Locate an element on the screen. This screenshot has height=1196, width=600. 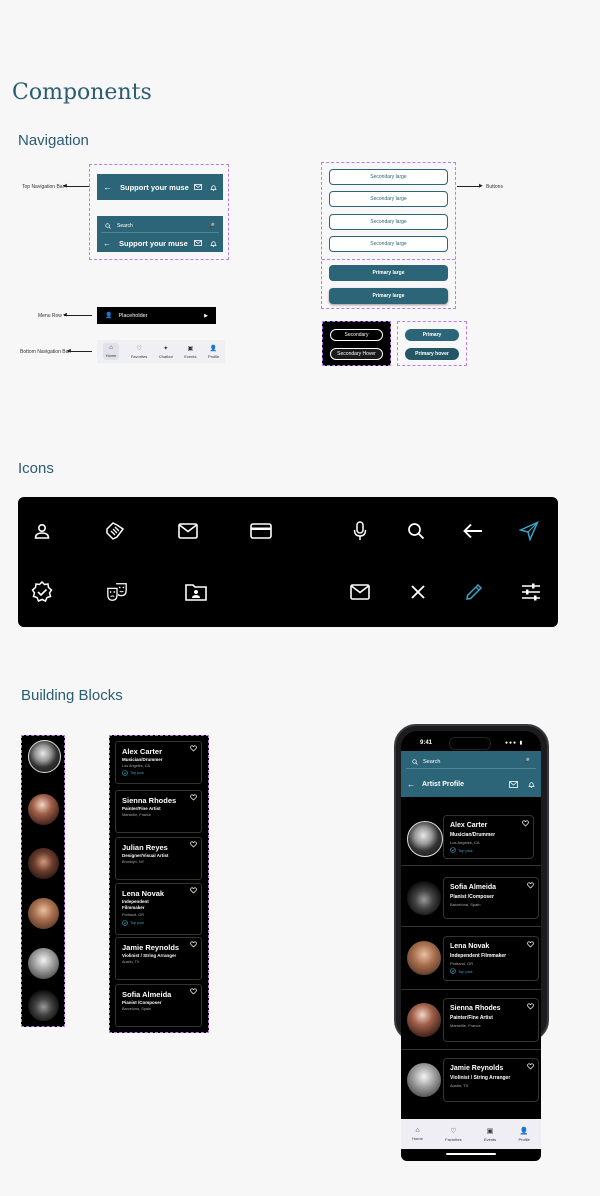
phone-nav-label: Profile is located at coordinates (524, 1139).